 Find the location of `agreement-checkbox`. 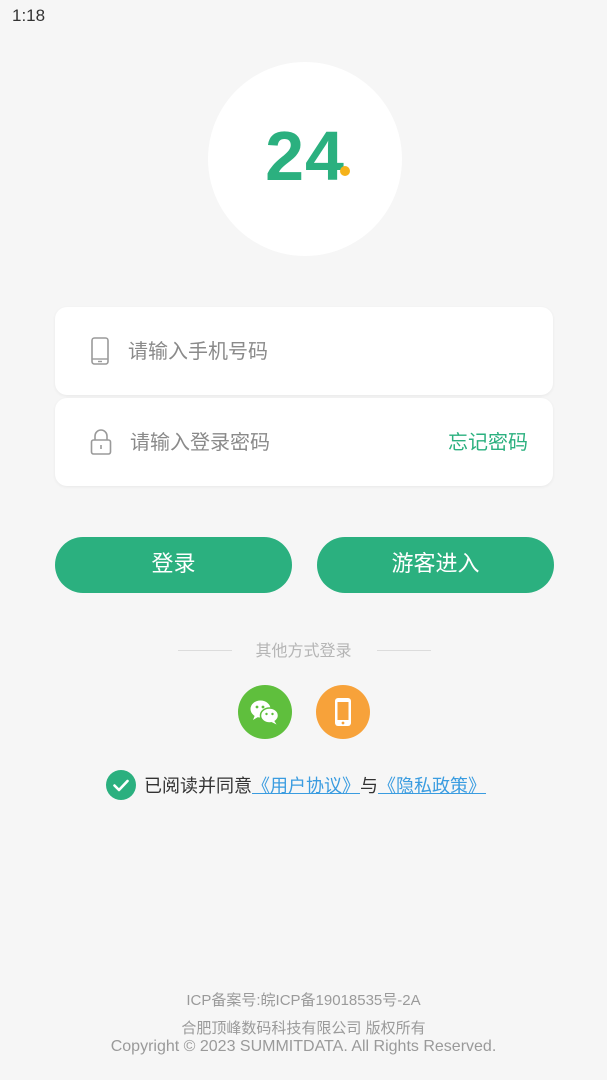

agreement-checkbox is located at coordinates (121, 785).